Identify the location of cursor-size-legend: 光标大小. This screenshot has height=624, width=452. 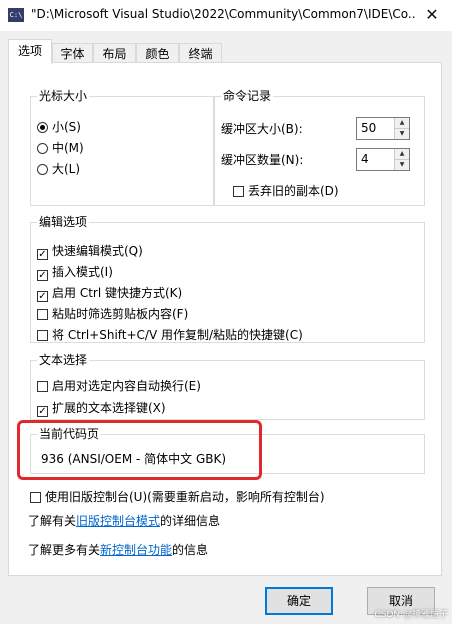
(63, 96).